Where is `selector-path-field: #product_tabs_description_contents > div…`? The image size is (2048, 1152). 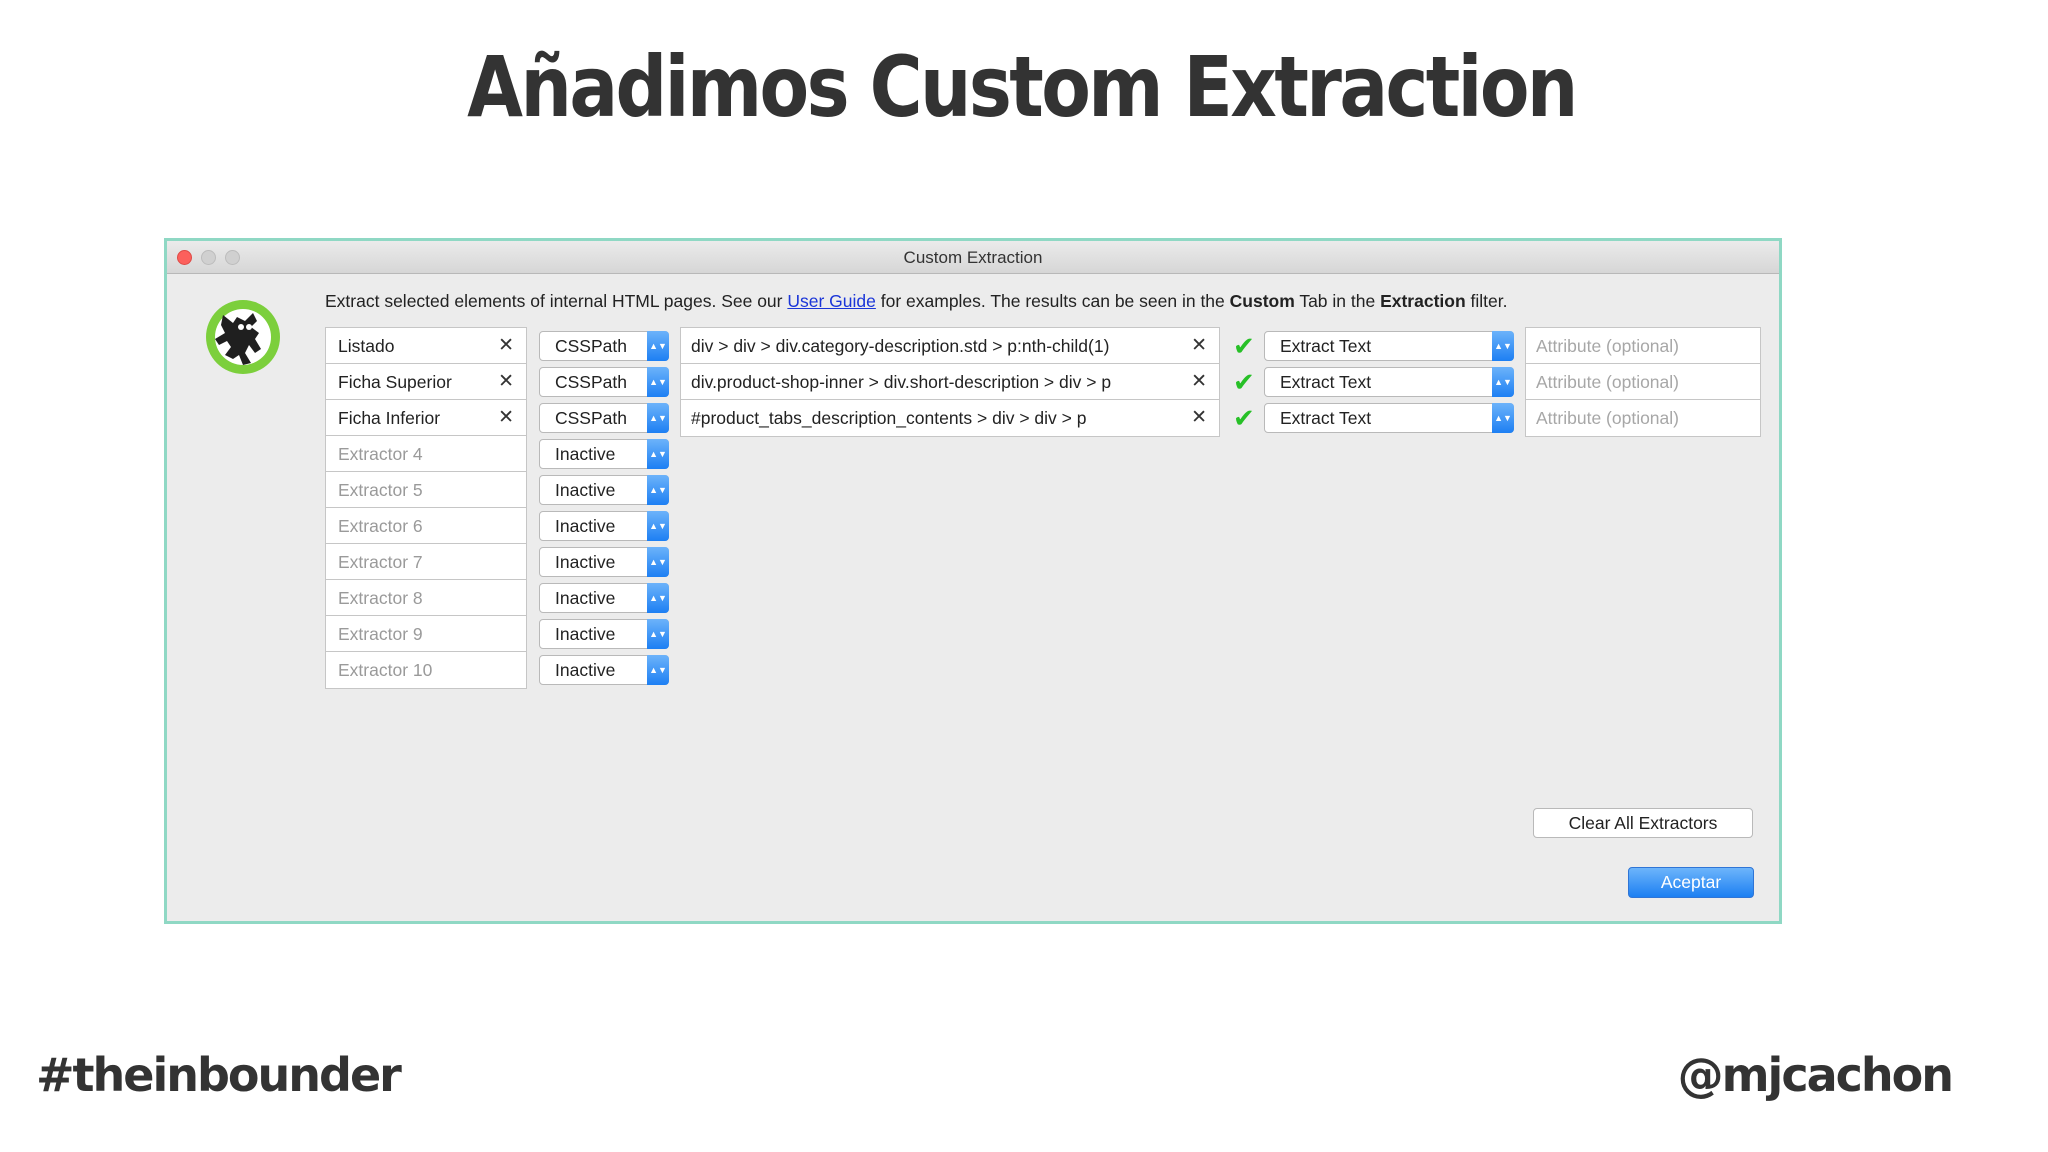
selector-path-field: #product_tabs_description_contents > div… is located at coordinates (950, 418).